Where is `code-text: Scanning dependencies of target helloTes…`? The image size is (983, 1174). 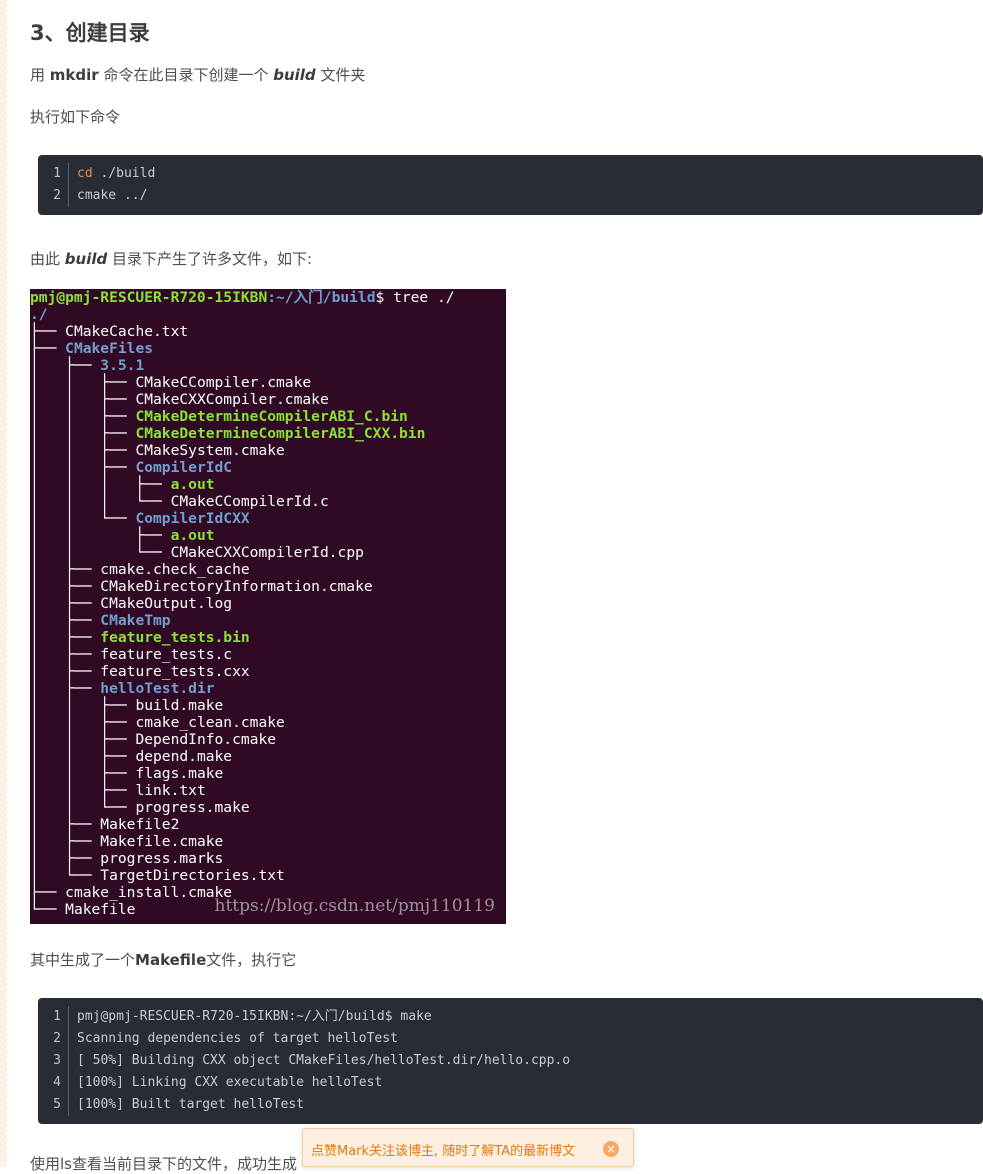 code-text: Scanning dependencies of target helloTes… is located at coordinates (237, 1038).